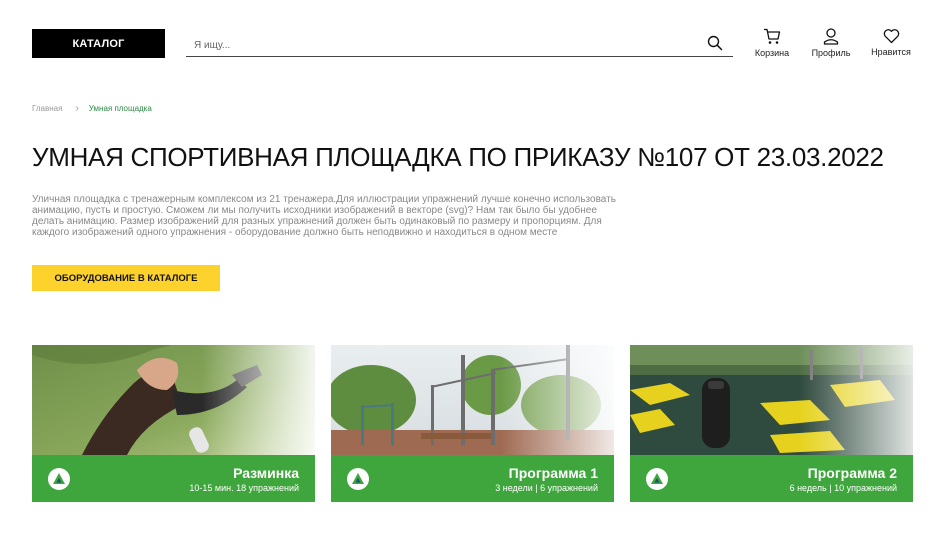 This screenshot has width=939, height=553. I want to click on card-title: Программа 1, so click(553, 473).